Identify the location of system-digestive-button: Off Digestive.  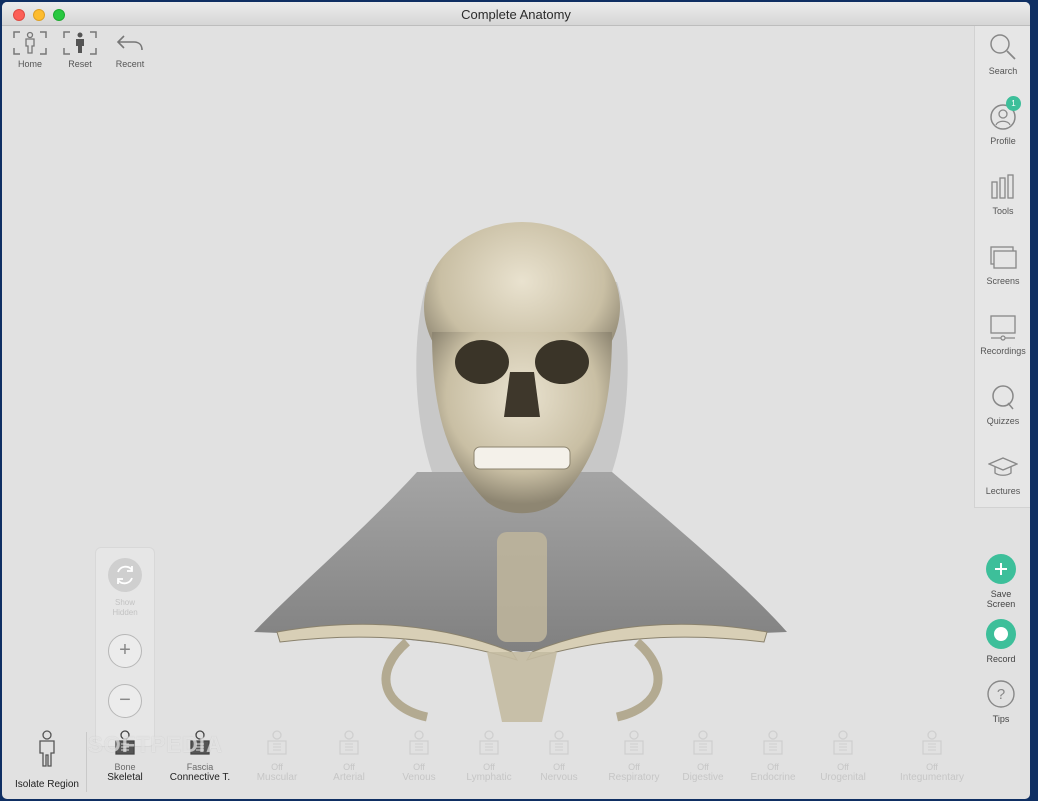
(703, 757).